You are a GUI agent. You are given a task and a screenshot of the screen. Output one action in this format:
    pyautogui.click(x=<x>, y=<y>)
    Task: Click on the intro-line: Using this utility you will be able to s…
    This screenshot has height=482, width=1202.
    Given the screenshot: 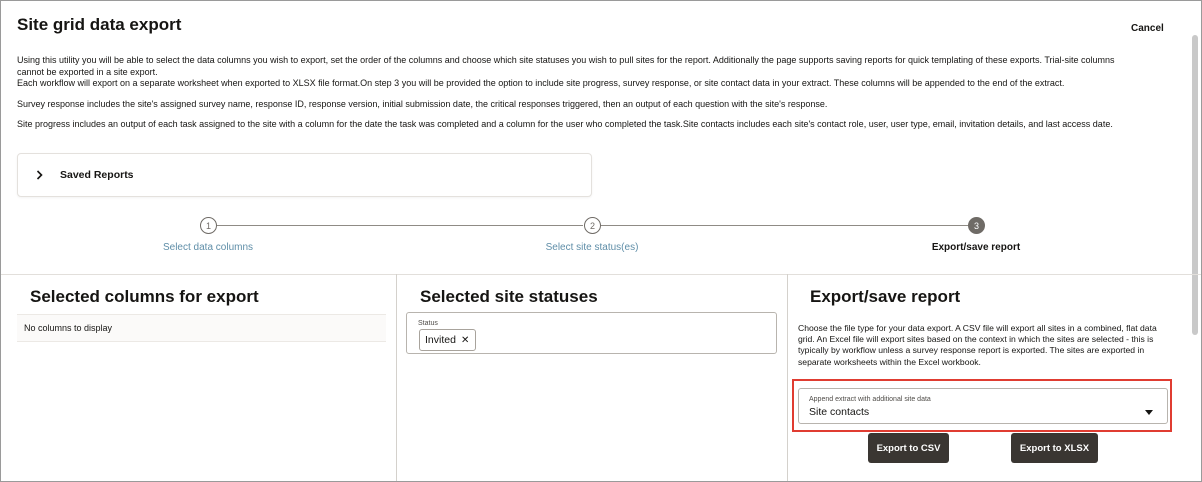 What is the action you would take?
    pyautogui.click(x=566, y=60)
    